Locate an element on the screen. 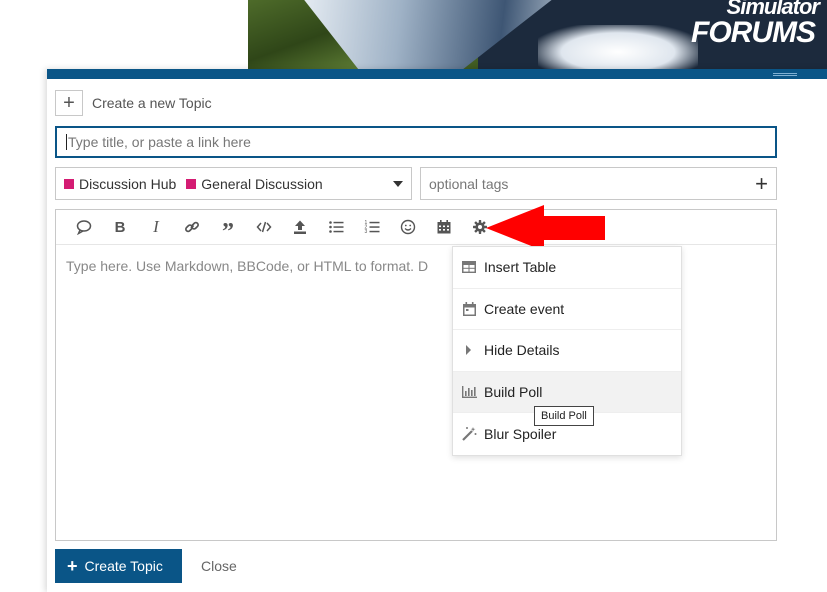 The height and width of the screenshot is (592, 827). chevron-down-icon is located at coordinates (398, 183).